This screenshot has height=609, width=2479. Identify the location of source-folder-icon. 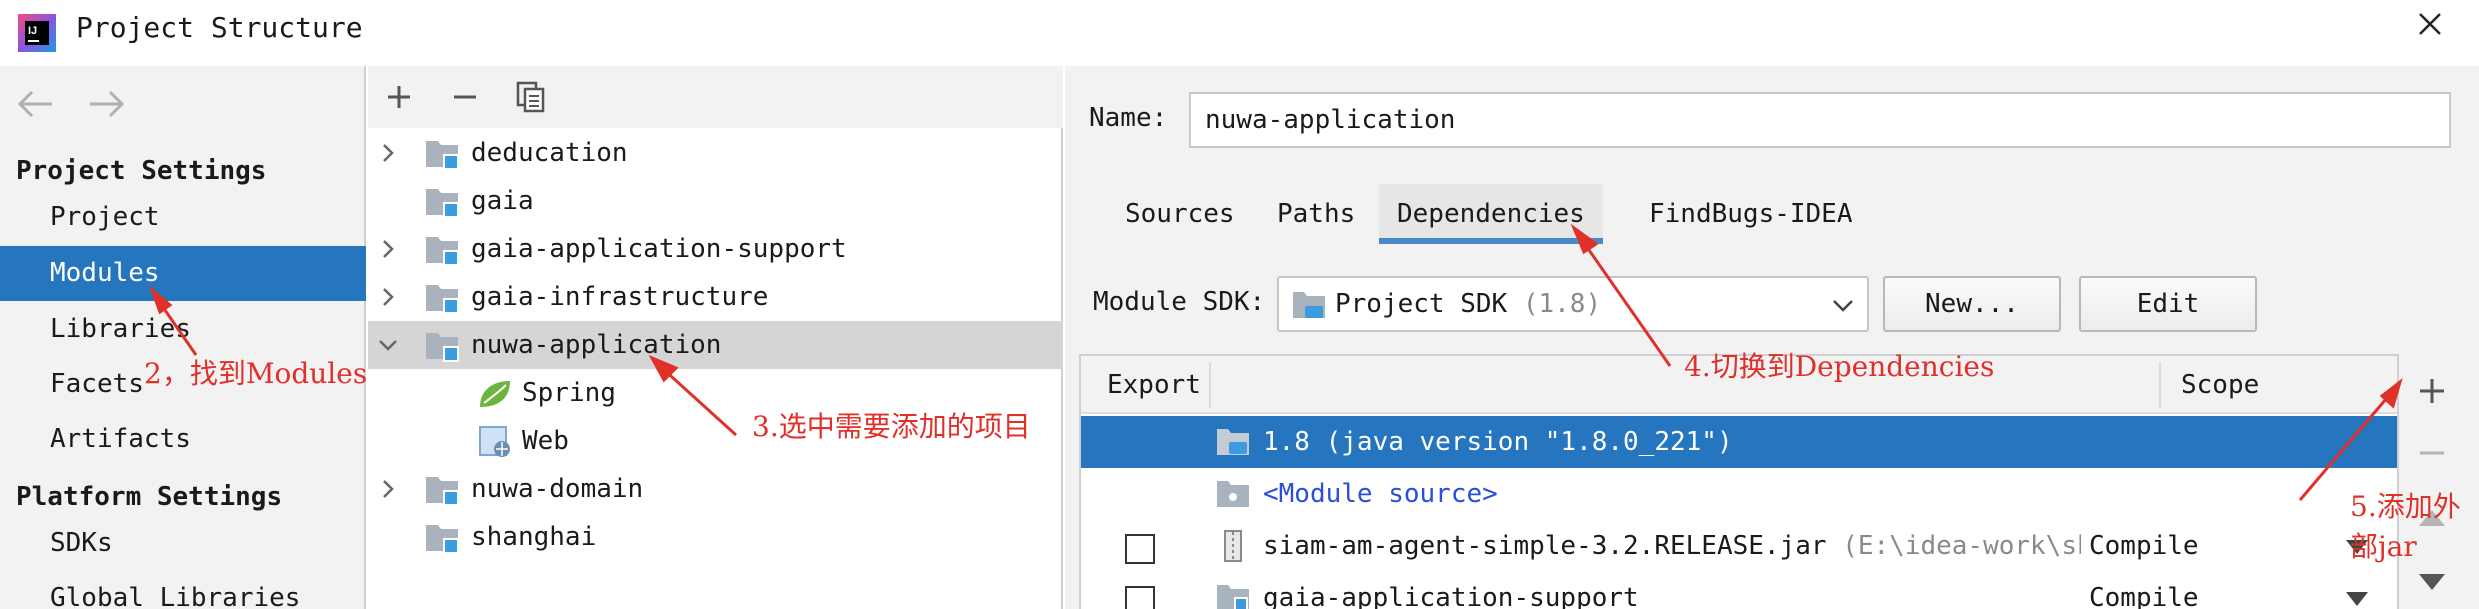
(1233, 494).